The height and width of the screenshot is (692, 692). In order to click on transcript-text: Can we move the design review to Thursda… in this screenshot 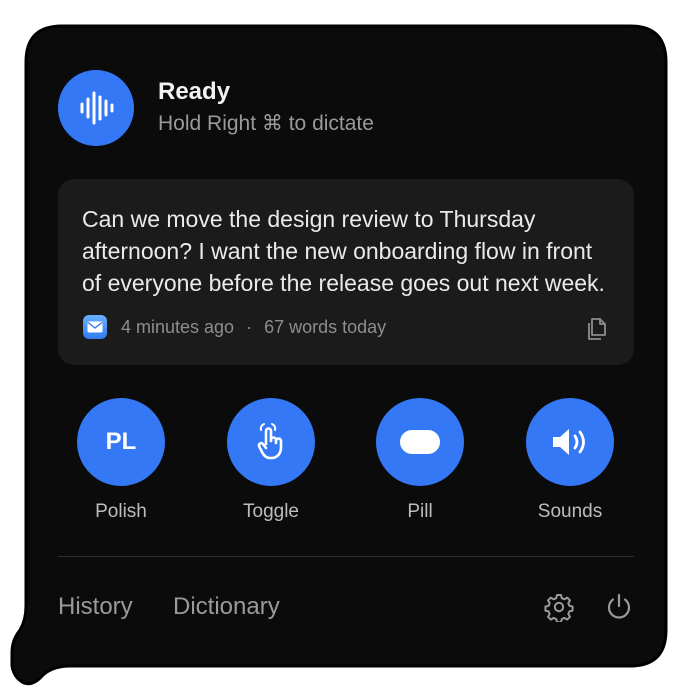, I will do `click(343, 251)`.